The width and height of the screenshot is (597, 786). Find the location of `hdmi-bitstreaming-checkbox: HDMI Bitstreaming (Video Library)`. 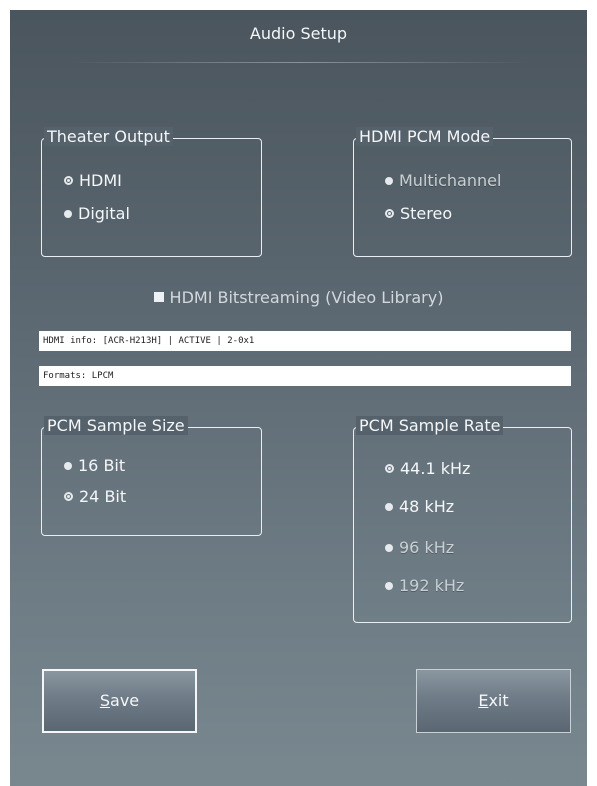

hdmi-bitstreaming-checkbox: HDMI Bitstreaming (Video Library) is located at coordinates (298, 297).